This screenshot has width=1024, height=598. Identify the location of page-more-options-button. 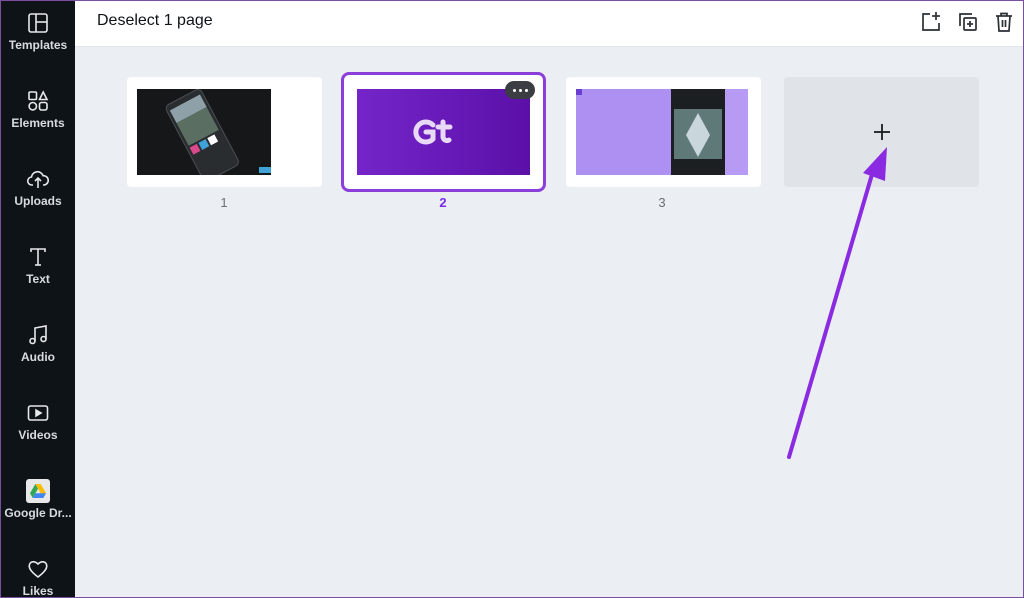
(520, 90).